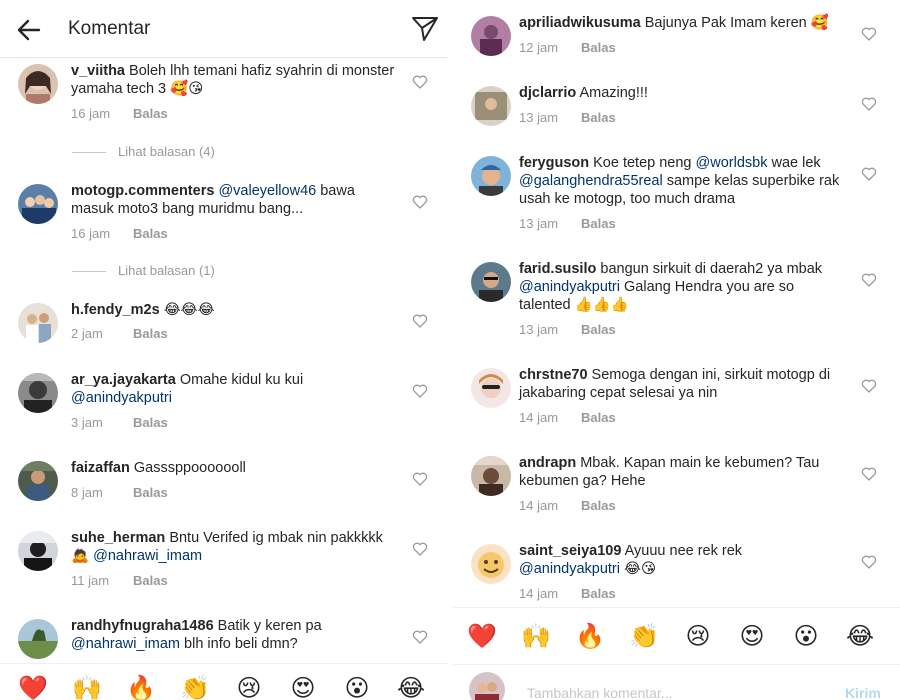  I want to click on comment-username: h.fendy_m2s, so click(115, 310).